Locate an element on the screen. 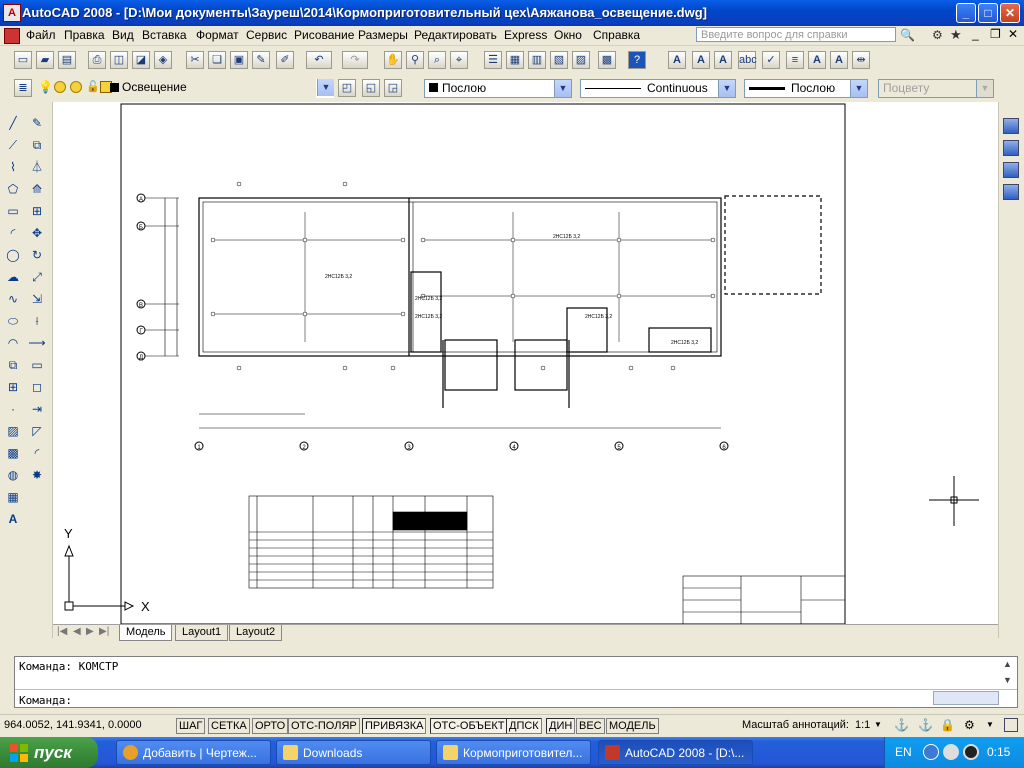  break-at-point-icon: ▭ is located at coordinates (37, 365).